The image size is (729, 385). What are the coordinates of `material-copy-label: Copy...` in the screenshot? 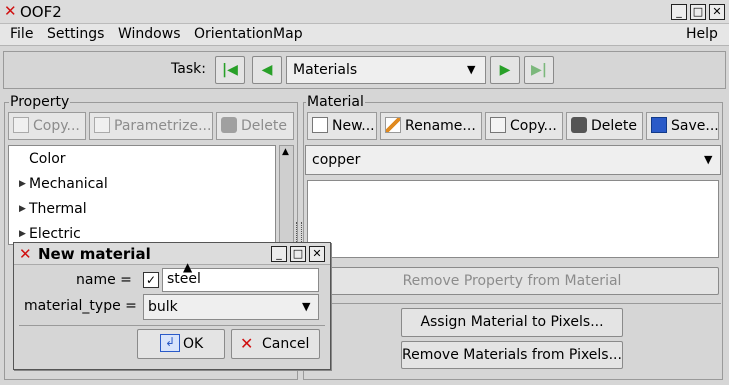 It's located at (533, 126).